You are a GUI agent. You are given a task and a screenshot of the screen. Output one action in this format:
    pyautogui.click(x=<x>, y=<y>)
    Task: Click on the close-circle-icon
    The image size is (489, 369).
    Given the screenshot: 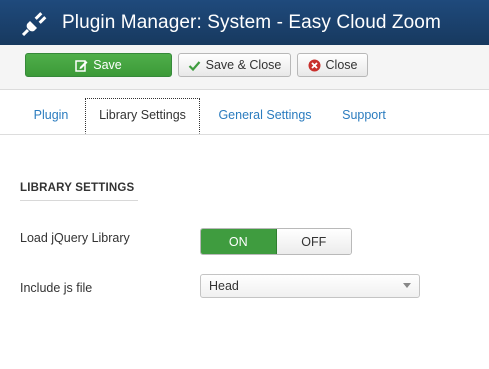 What is the action you would take?
    pyautogui.click(x=314, y=65)
    